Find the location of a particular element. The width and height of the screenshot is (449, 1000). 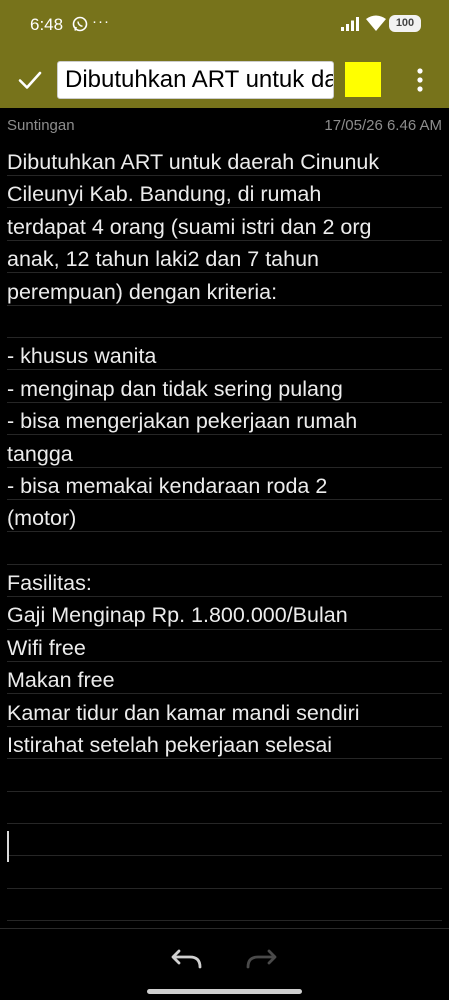

note-text-line: perempuan) dengan kriteria: is located at coordinates (142, 291).